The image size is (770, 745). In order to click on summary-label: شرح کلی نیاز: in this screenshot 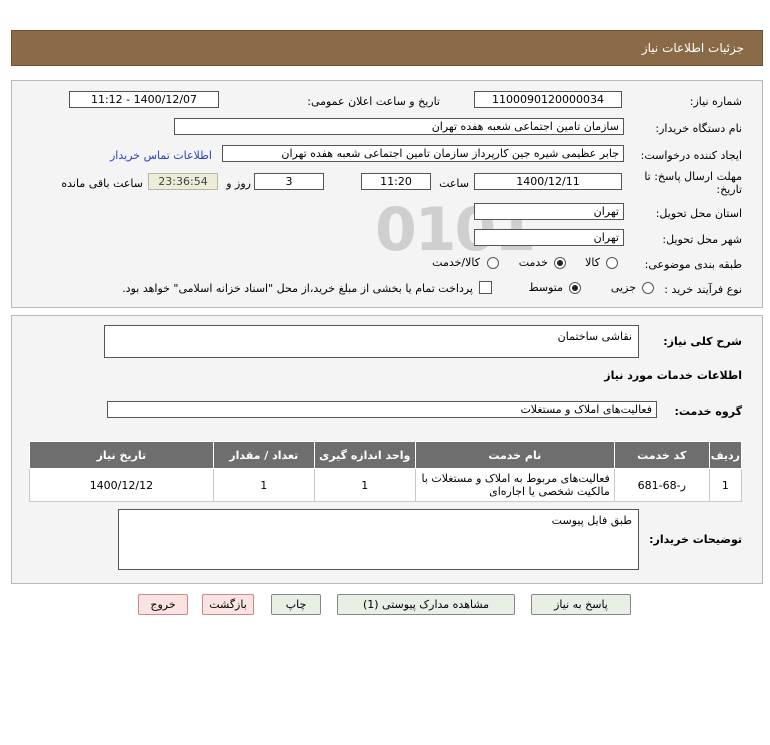, I will do `click(702, 341)`.